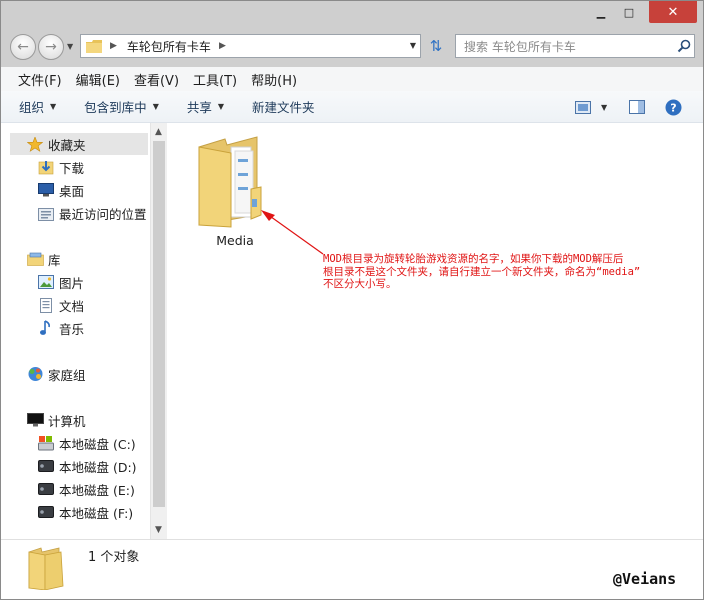 This screenshot has width=704, height=600. Describe the element at coordinates (46, 443) in the screenshot. I see `system-drive-icon` at that location.